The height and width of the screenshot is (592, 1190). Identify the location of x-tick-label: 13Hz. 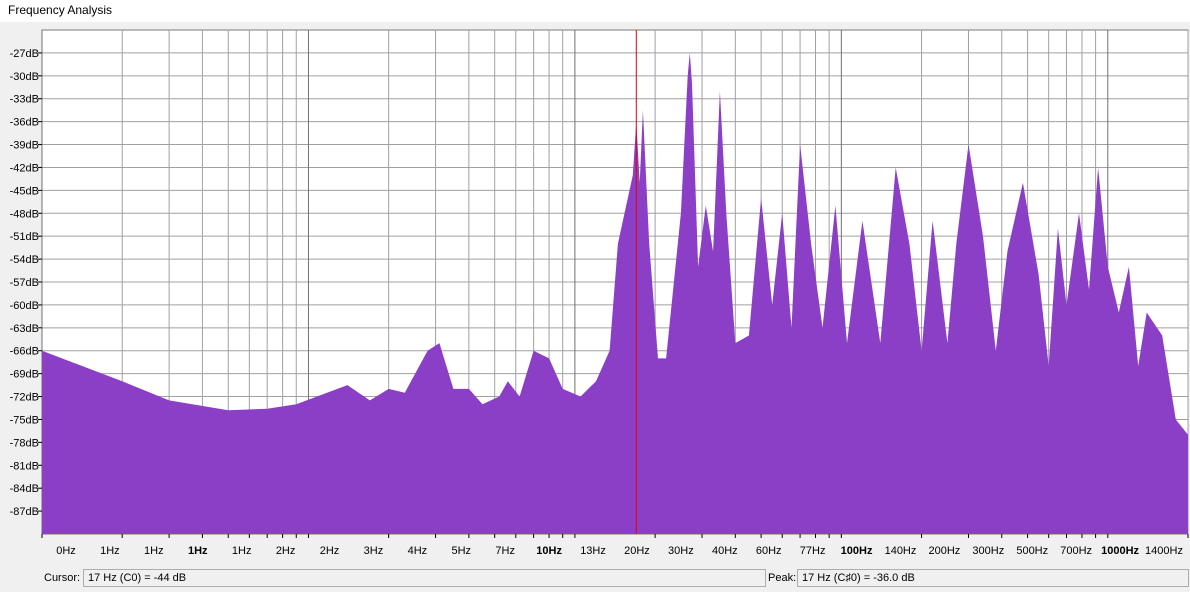
(593, 551).